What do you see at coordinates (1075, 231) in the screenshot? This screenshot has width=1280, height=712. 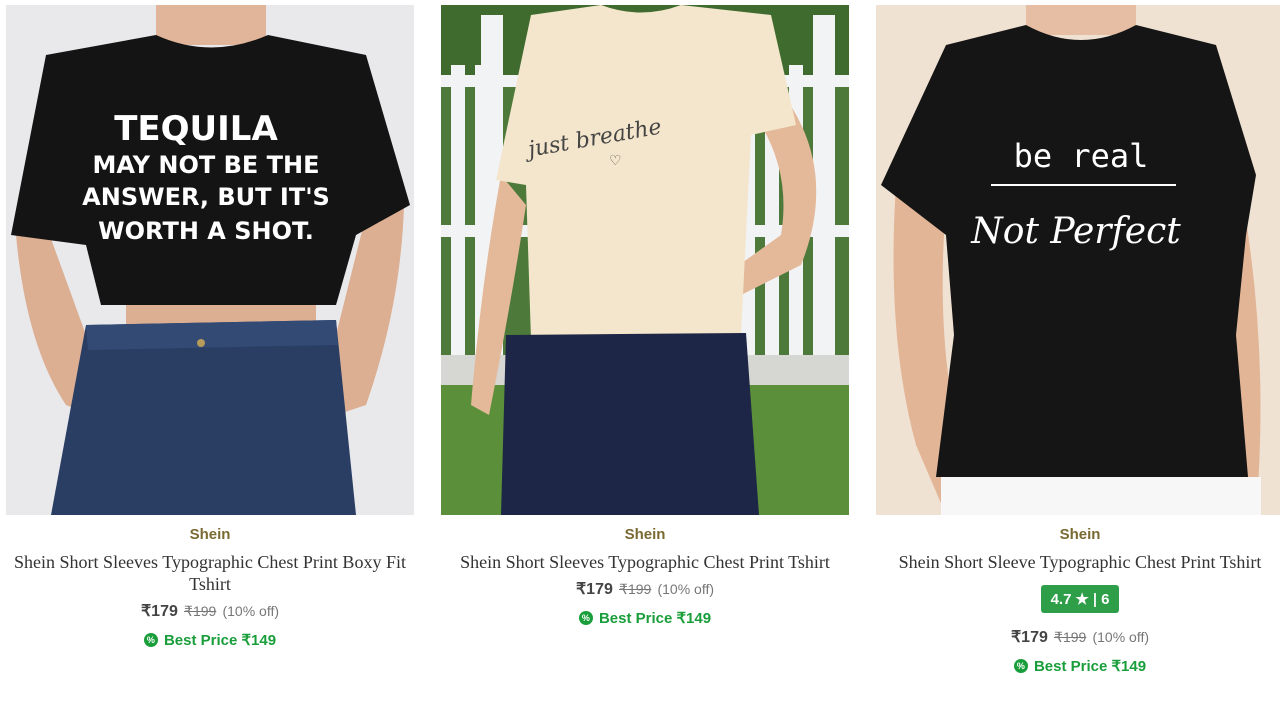 I see `shirt-print-text: Not Perfect` at bounding box center [1075, 231].